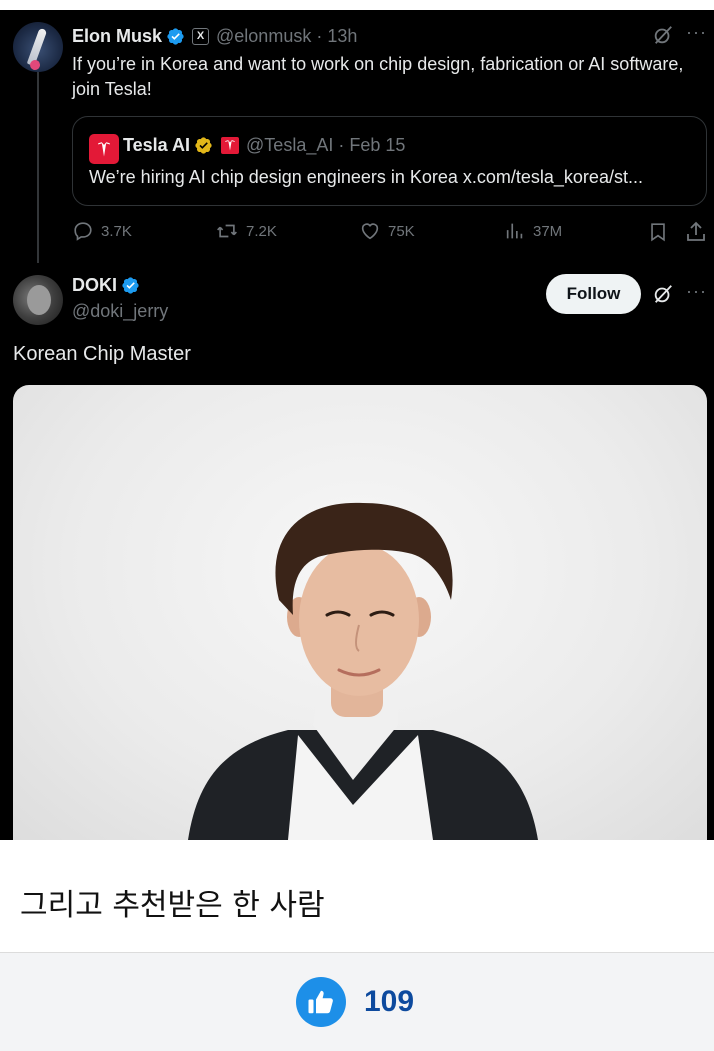 This screenshot has height=1051, width=714. Describe the element at coordinates (201, 36) in the screenshot. I see `affiliate-x-badge: X` at that location.